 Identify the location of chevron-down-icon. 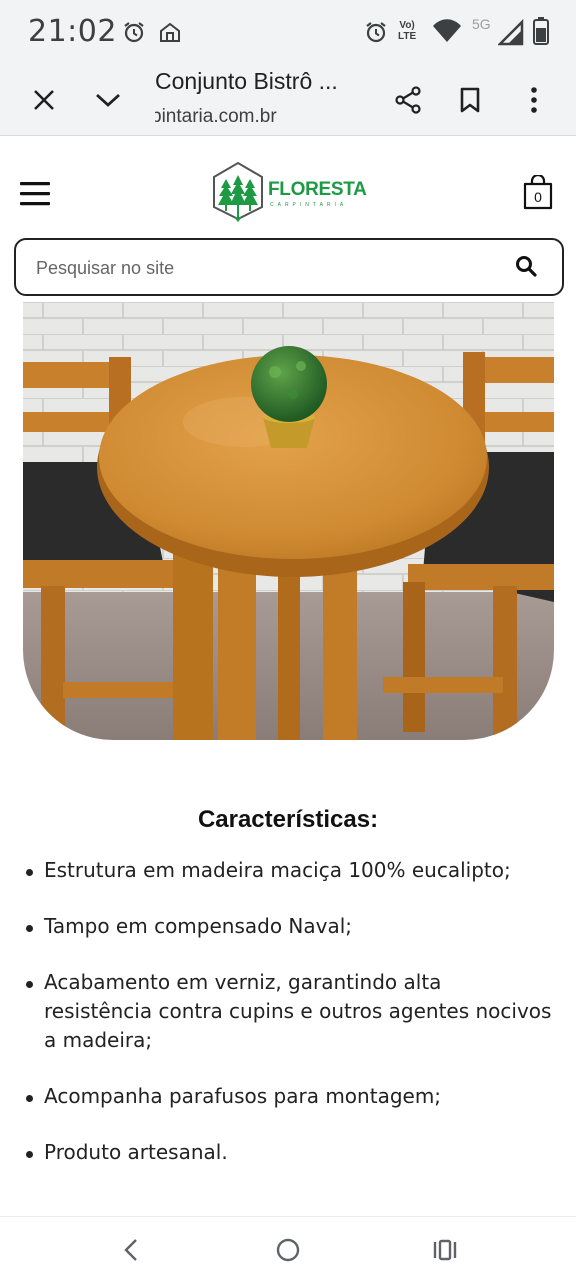
(108, 100).